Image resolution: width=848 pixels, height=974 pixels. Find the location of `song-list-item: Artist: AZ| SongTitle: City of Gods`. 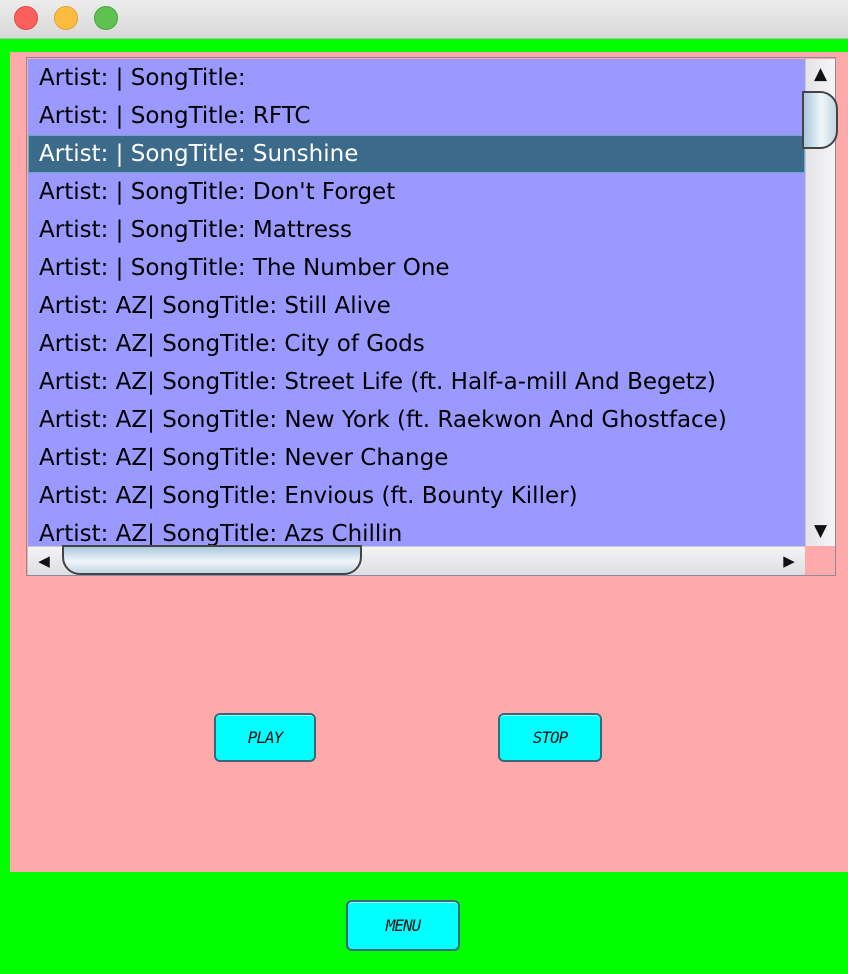

song-list-item: Artist: AZ| SongTitle: City of Gods is located at coordinates (416, 344).